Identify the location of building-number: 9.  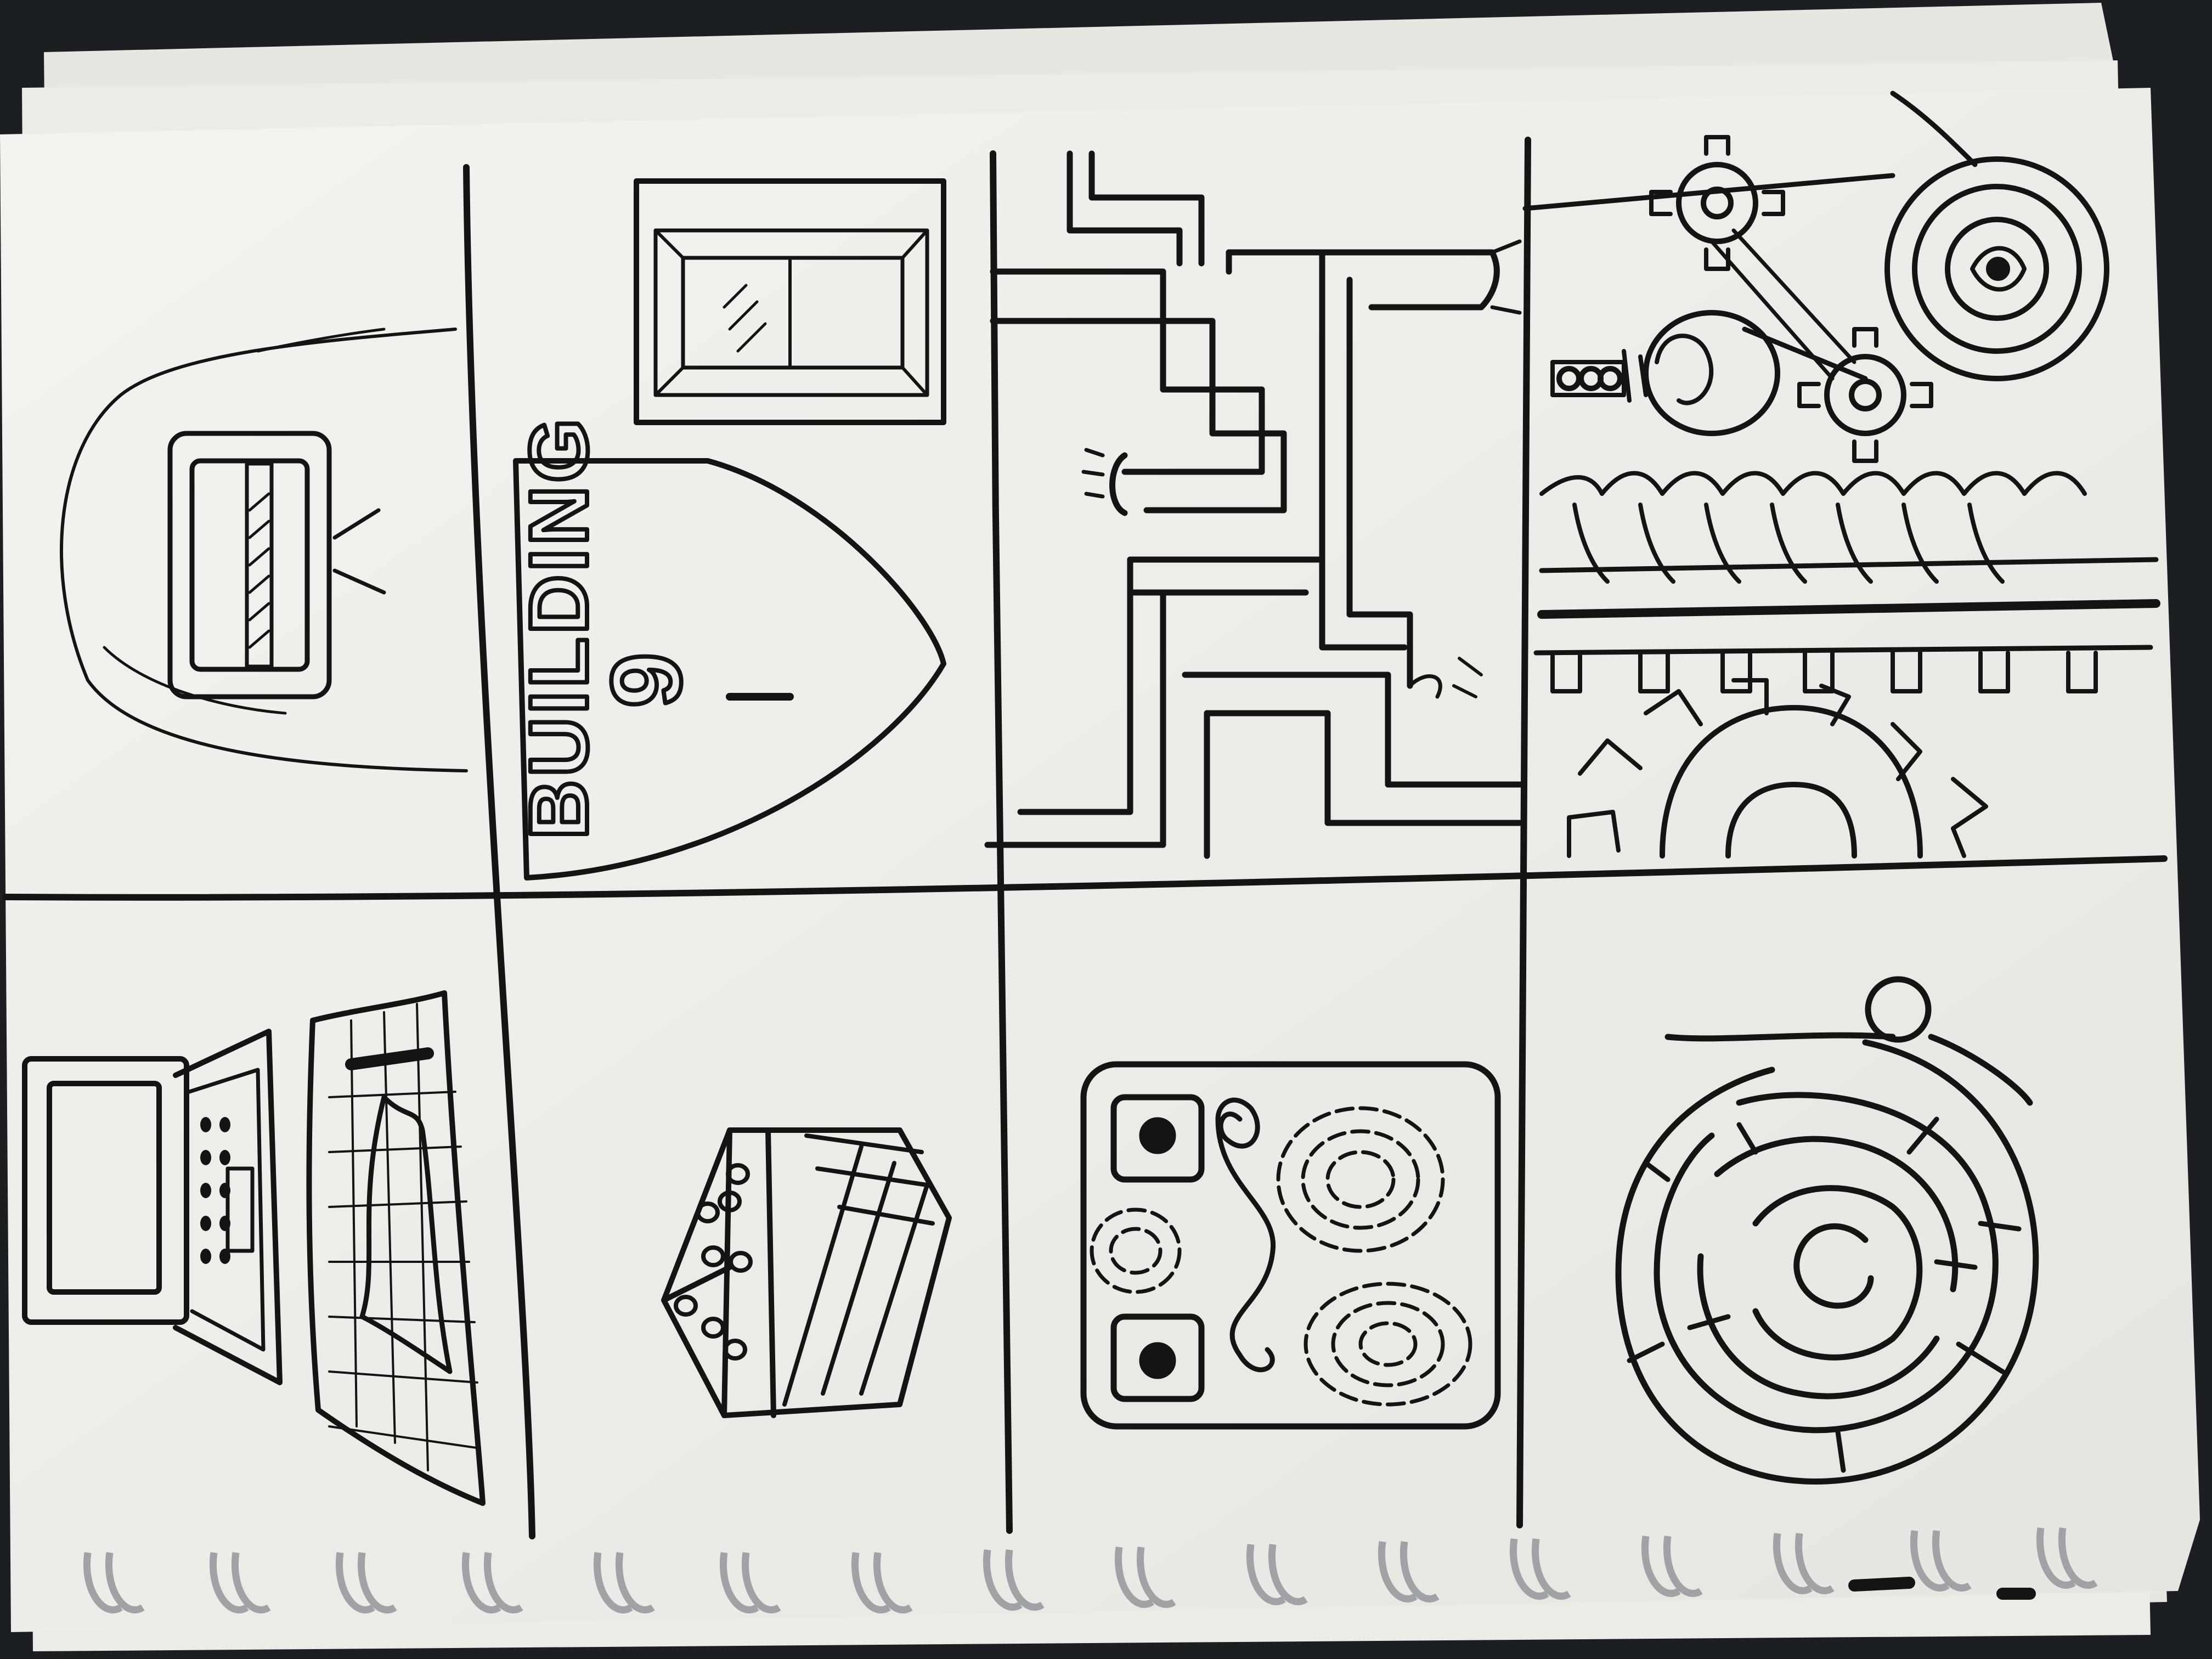
(646, 680).